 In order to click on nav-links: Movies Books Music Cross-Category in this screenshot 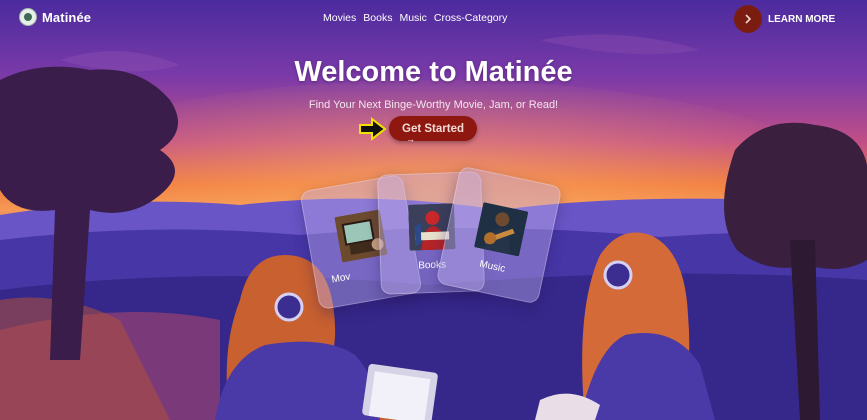, I will do `click(415, 18)`.